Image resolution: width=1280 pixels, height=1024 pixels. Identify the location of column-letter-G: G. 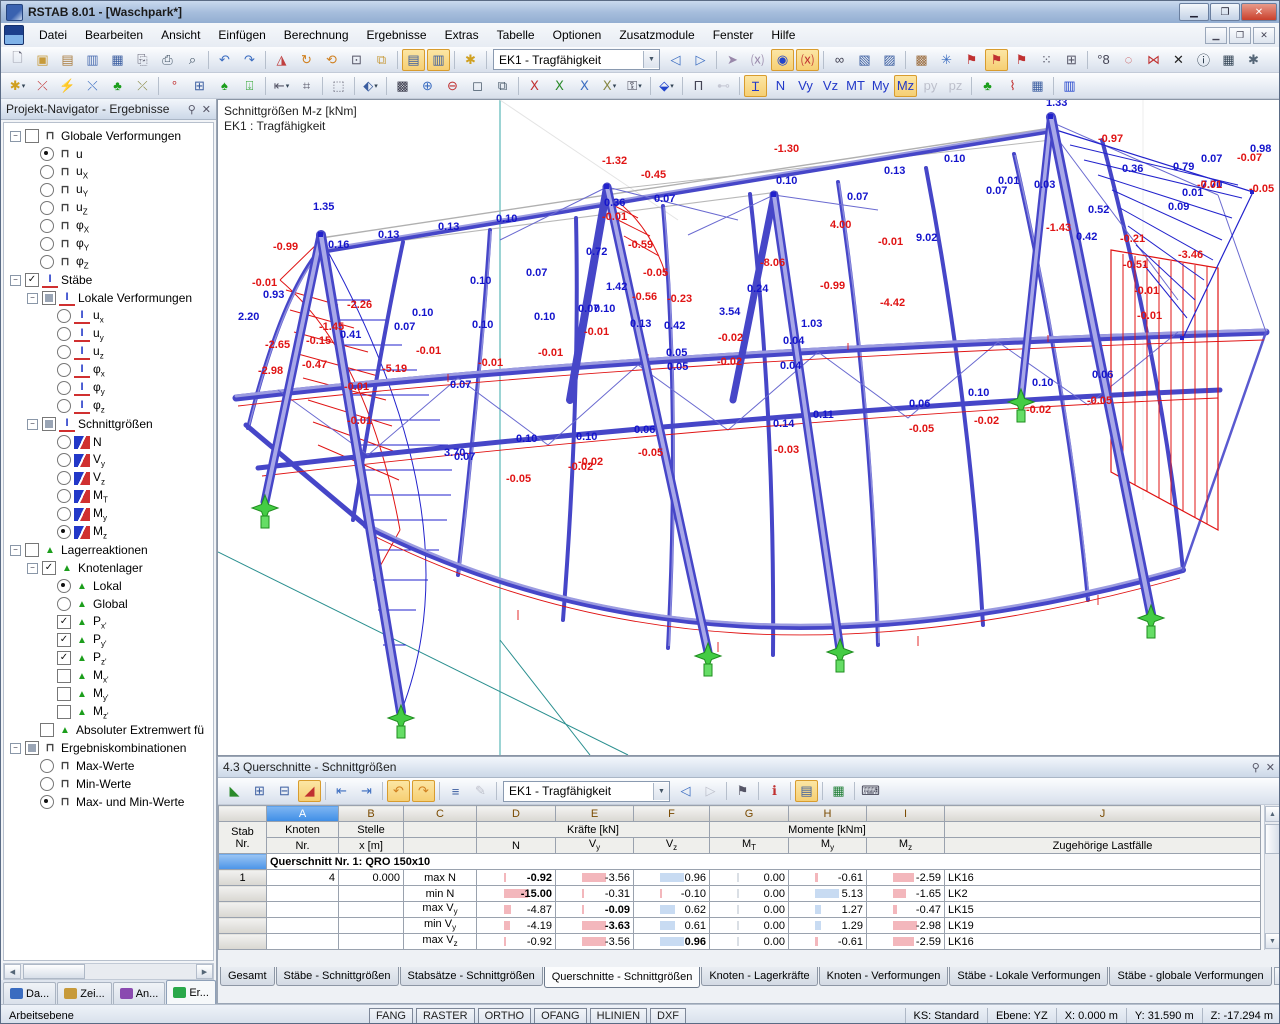
(749, 813).